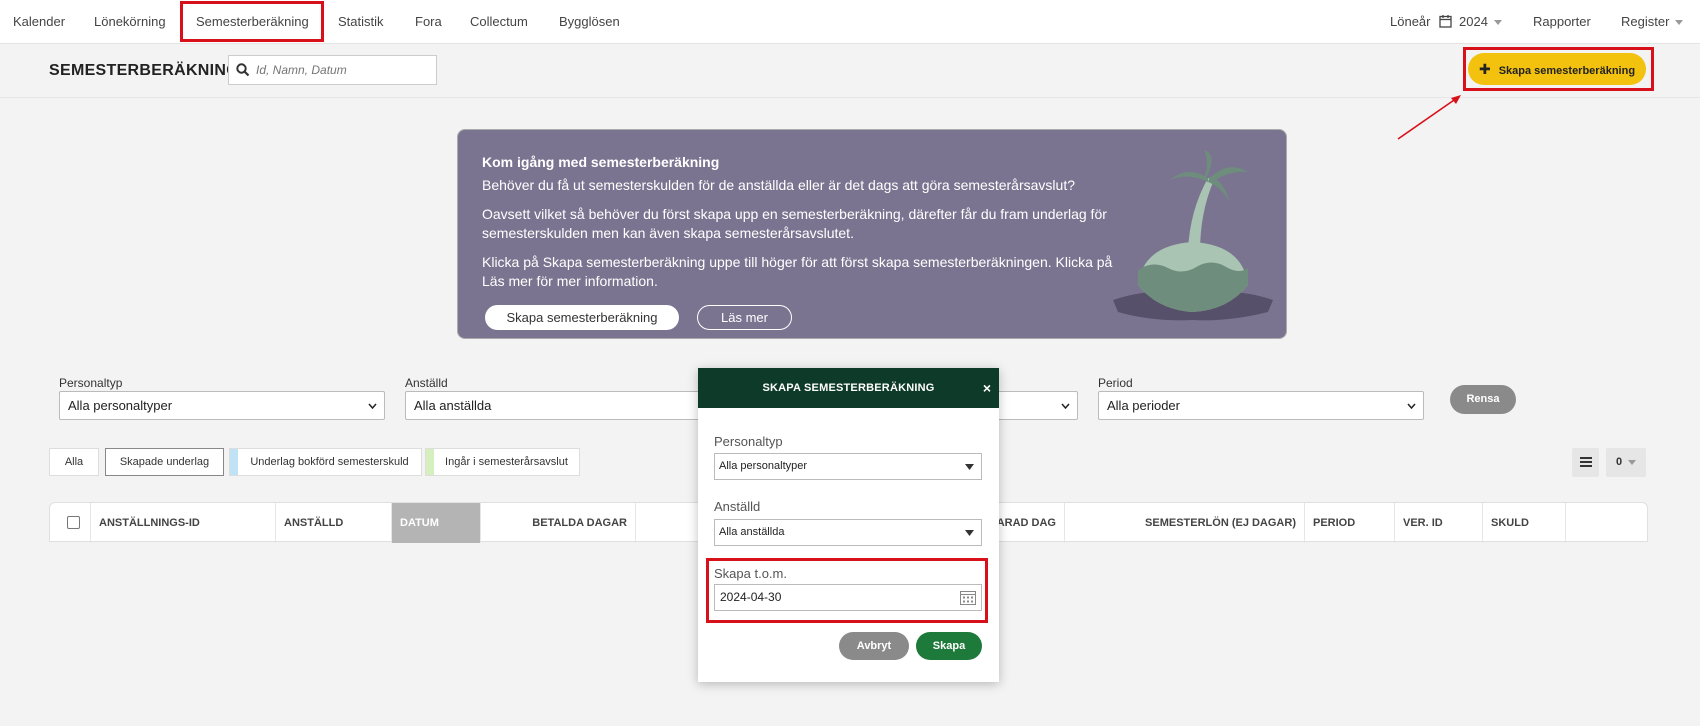 This screenshot has height=726, width=1700. What do you see at coordinates (499, 22) in the screenshot?
I see `nav-item-collectum: Collectum` at bounding box center [499, 22].